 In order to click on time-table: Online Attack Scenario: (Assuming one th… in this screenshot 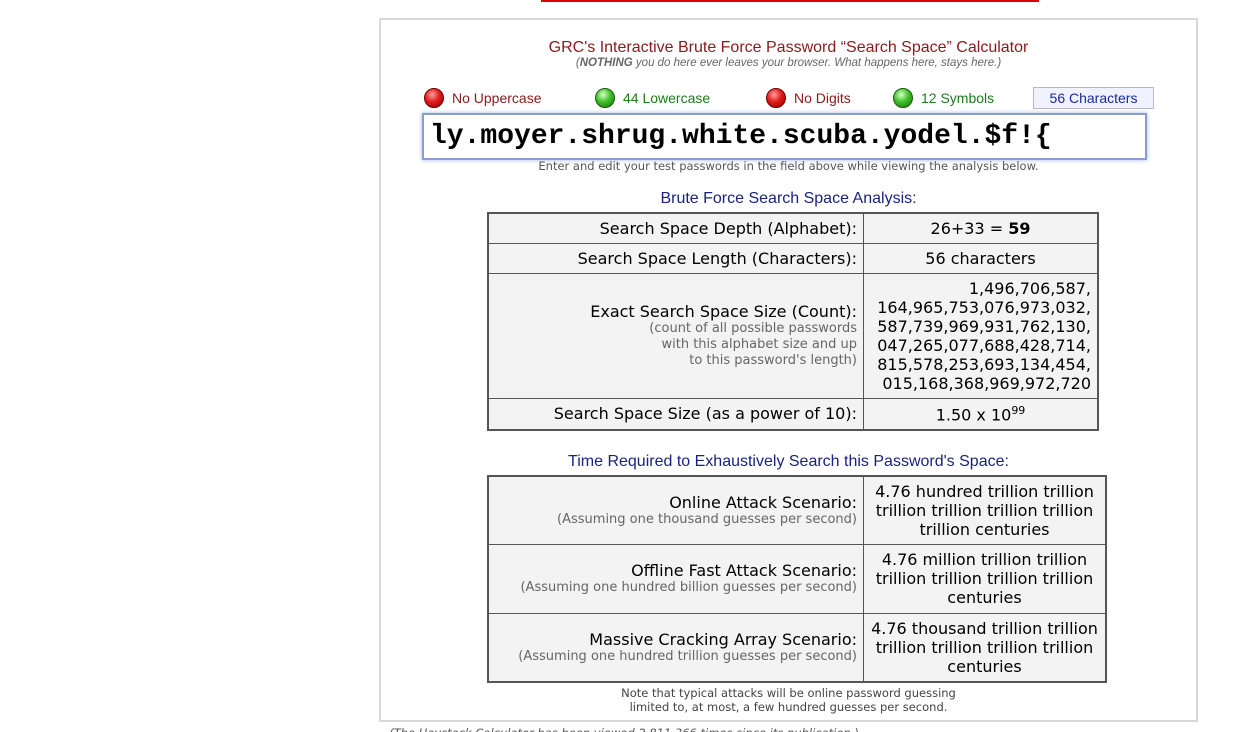, I will do `click(797, 579)`.